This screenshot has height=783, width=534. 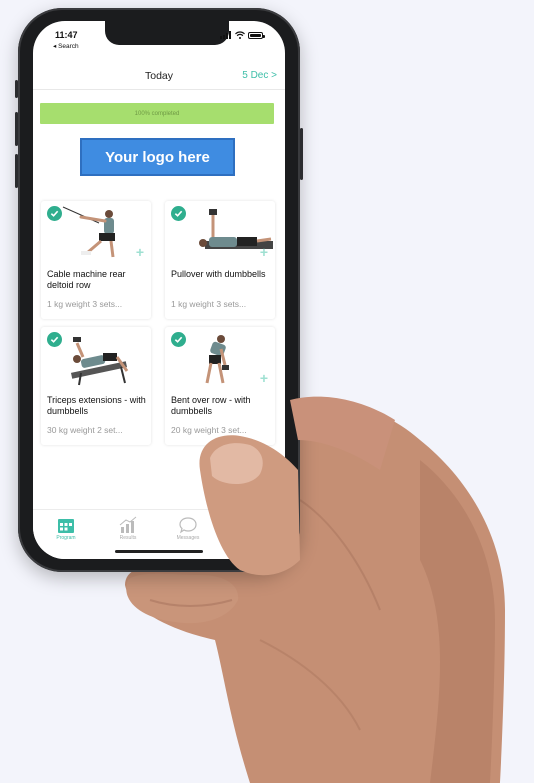 I want to click on cellular-signal-icon, so click(x=226, y=35).